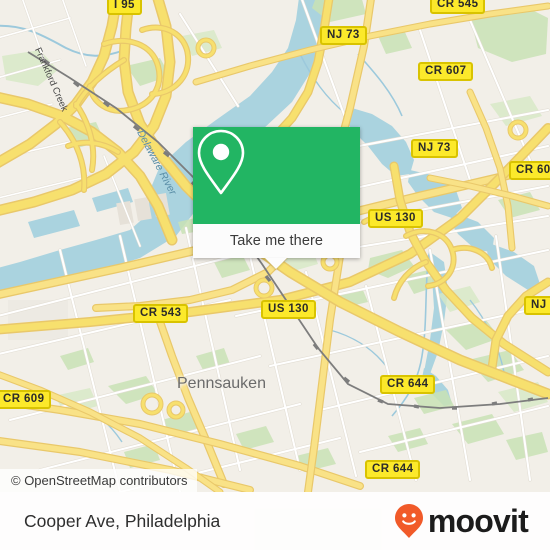 The image size is (550, 550). Describe the element at coordinates (458, 7) in the screenshot. I see `road-shield-cr545: CR 545` at that location.